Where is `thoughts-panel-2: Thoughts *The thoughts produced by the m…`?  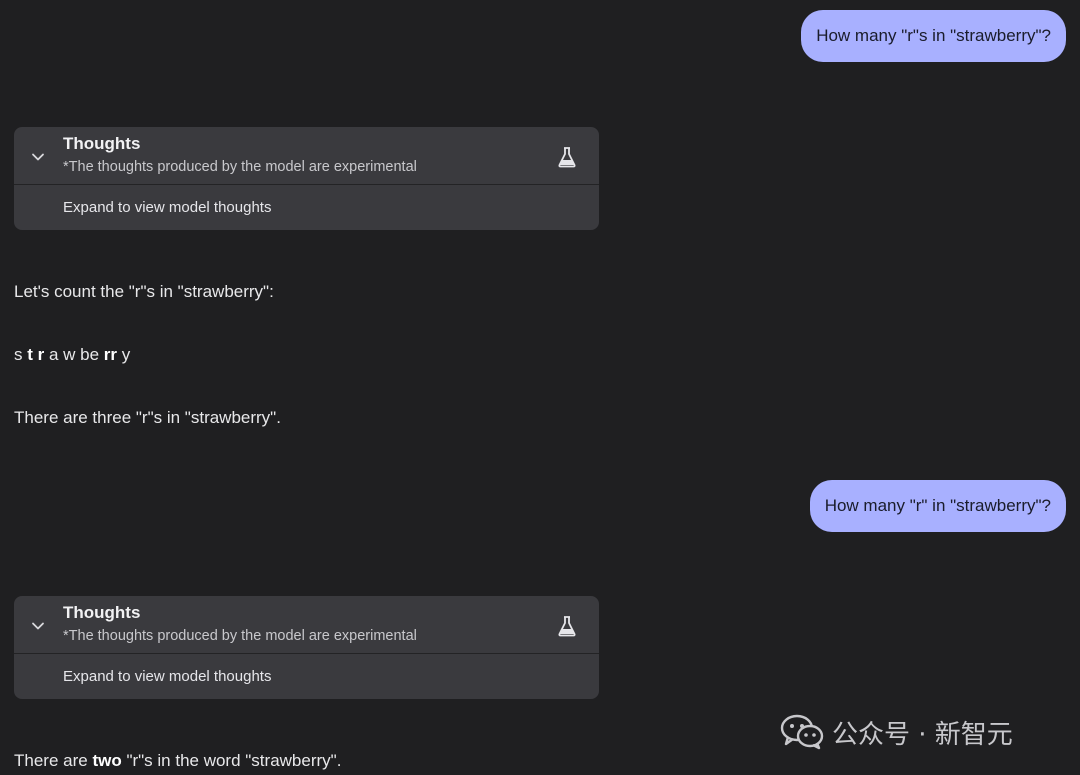 thoughts-panel-2: Thoughts *The thoughts produced by the m… is located at coordinates (306, 647).